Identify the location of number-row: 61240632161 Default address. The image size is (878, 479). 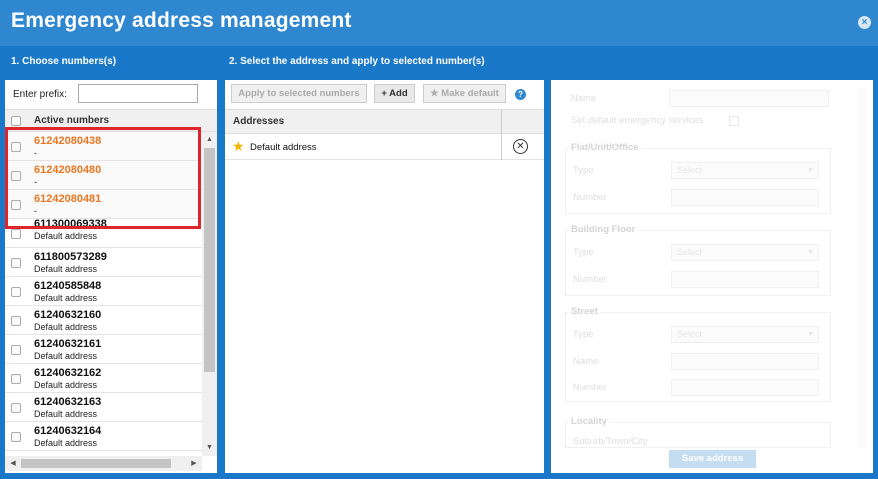
(103, 349).